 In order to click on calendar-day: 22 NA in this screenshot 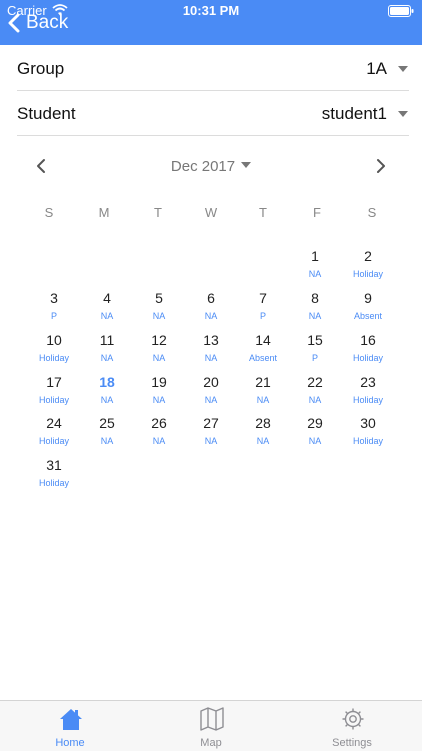, I will do `click(315, 389)`.